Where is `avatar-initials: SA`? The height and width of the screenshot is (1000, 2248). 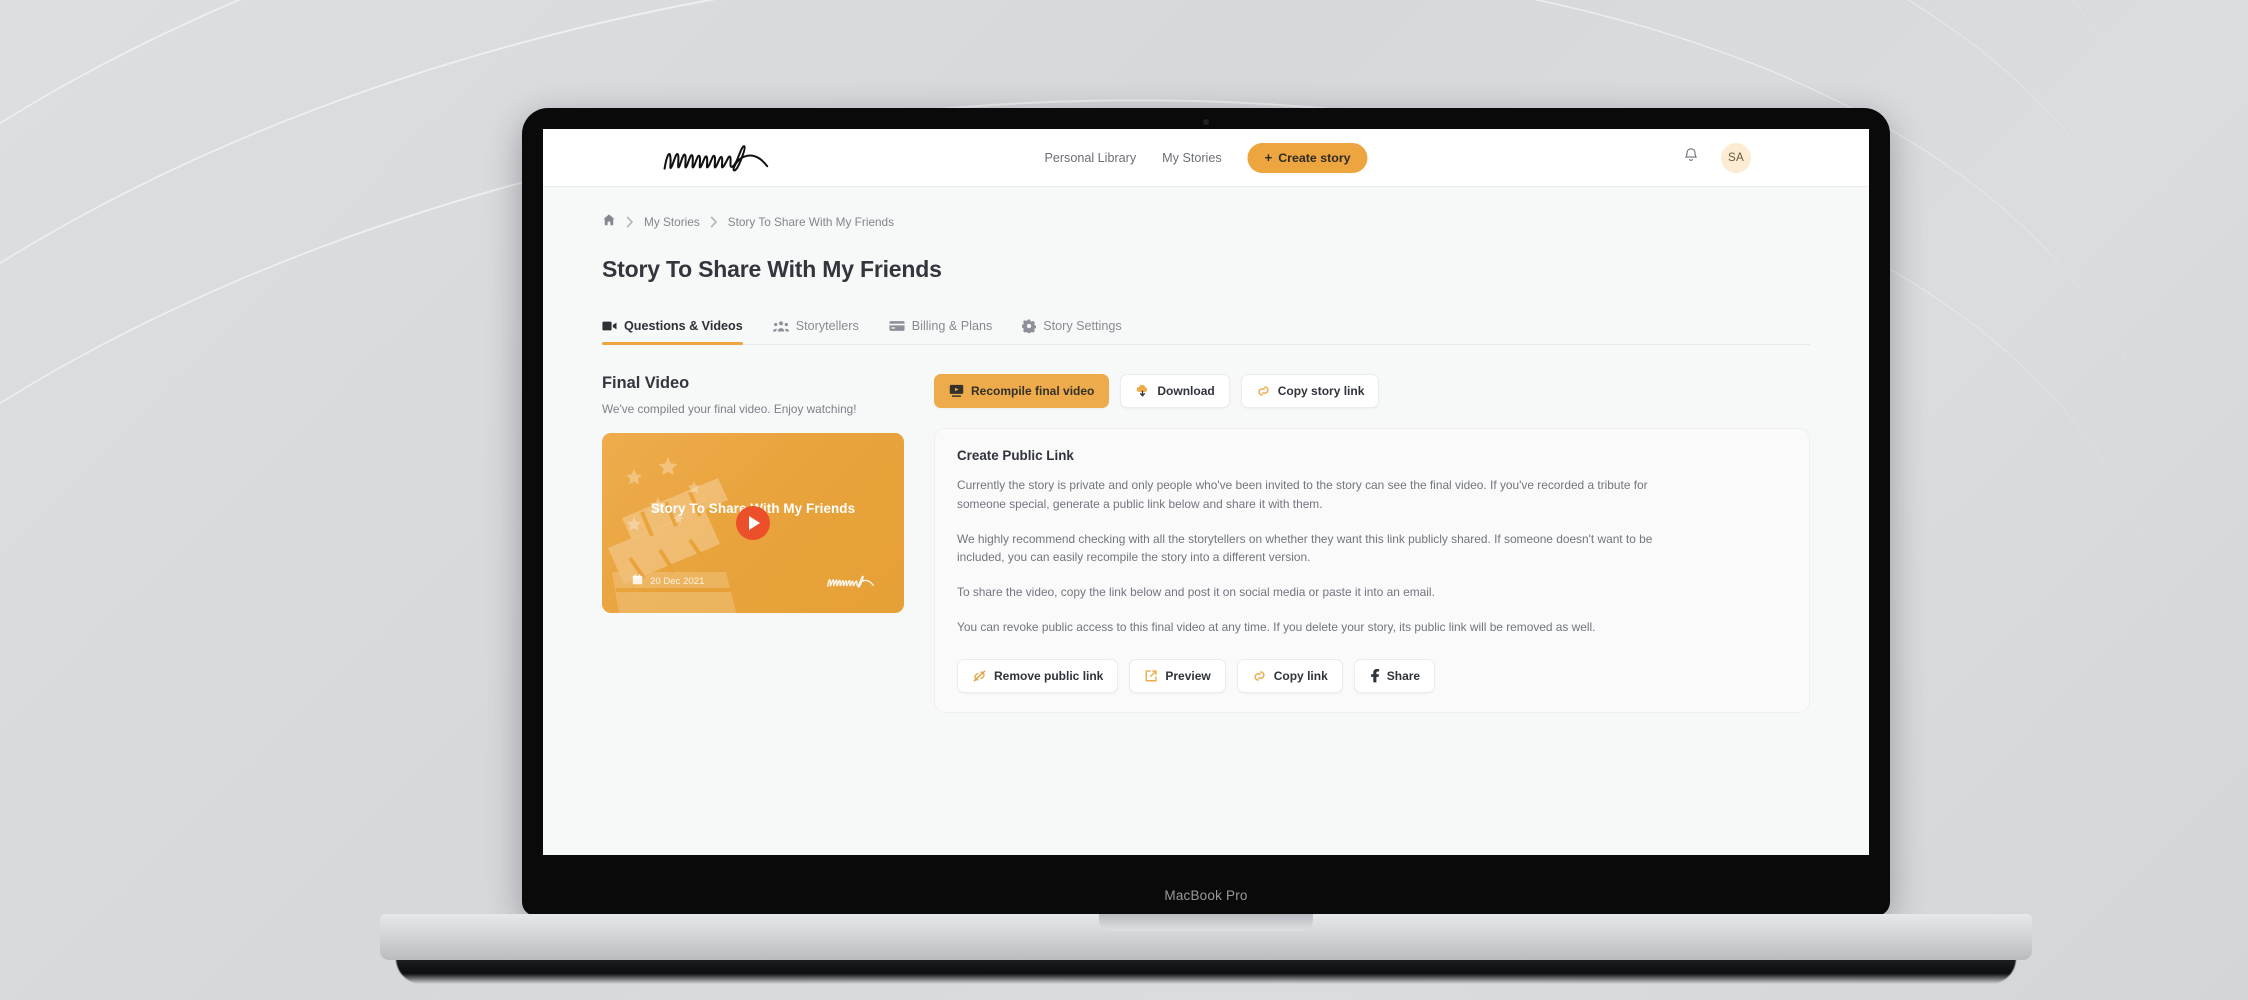 avatar-initials: SA is located at coordinates (1736, 157).